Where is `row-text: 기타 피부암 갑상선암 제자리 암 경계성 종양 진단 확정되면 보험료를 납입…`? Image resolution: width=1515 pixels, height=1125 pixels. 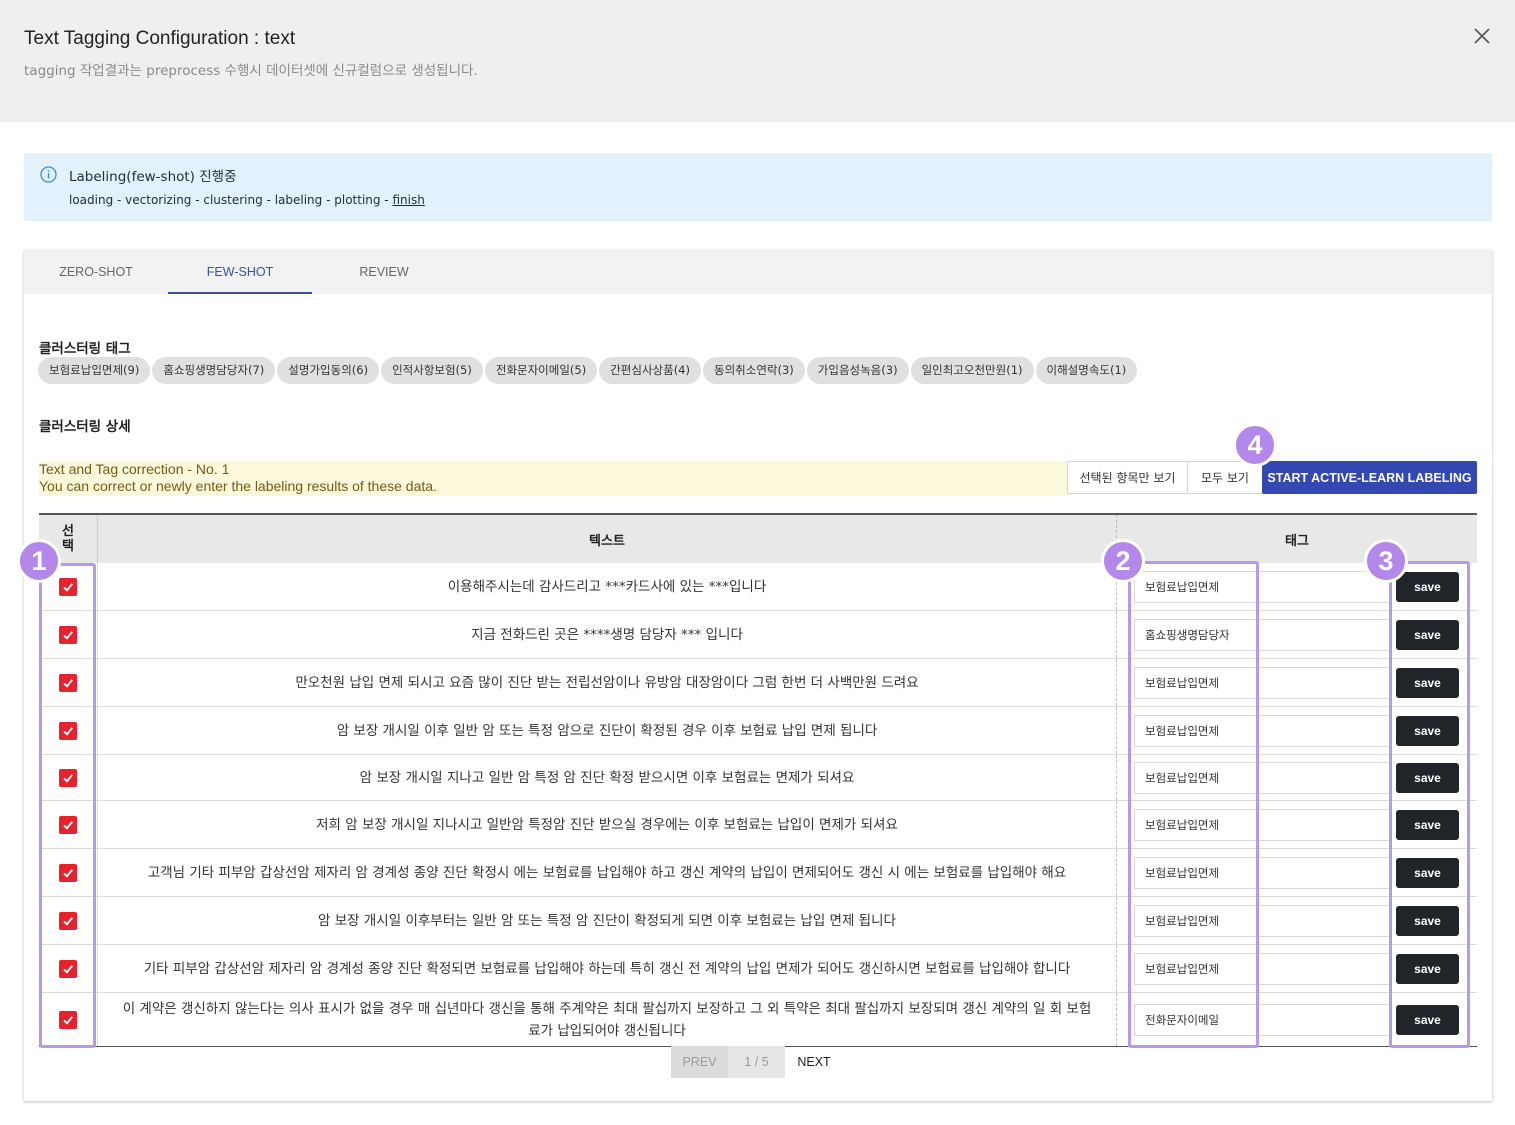
row-text: 기타 피부암 갑상선암 제자리 암 경계성 종양 진단 확정되면 보험료를 납입… is located at coordinates (607, 968).